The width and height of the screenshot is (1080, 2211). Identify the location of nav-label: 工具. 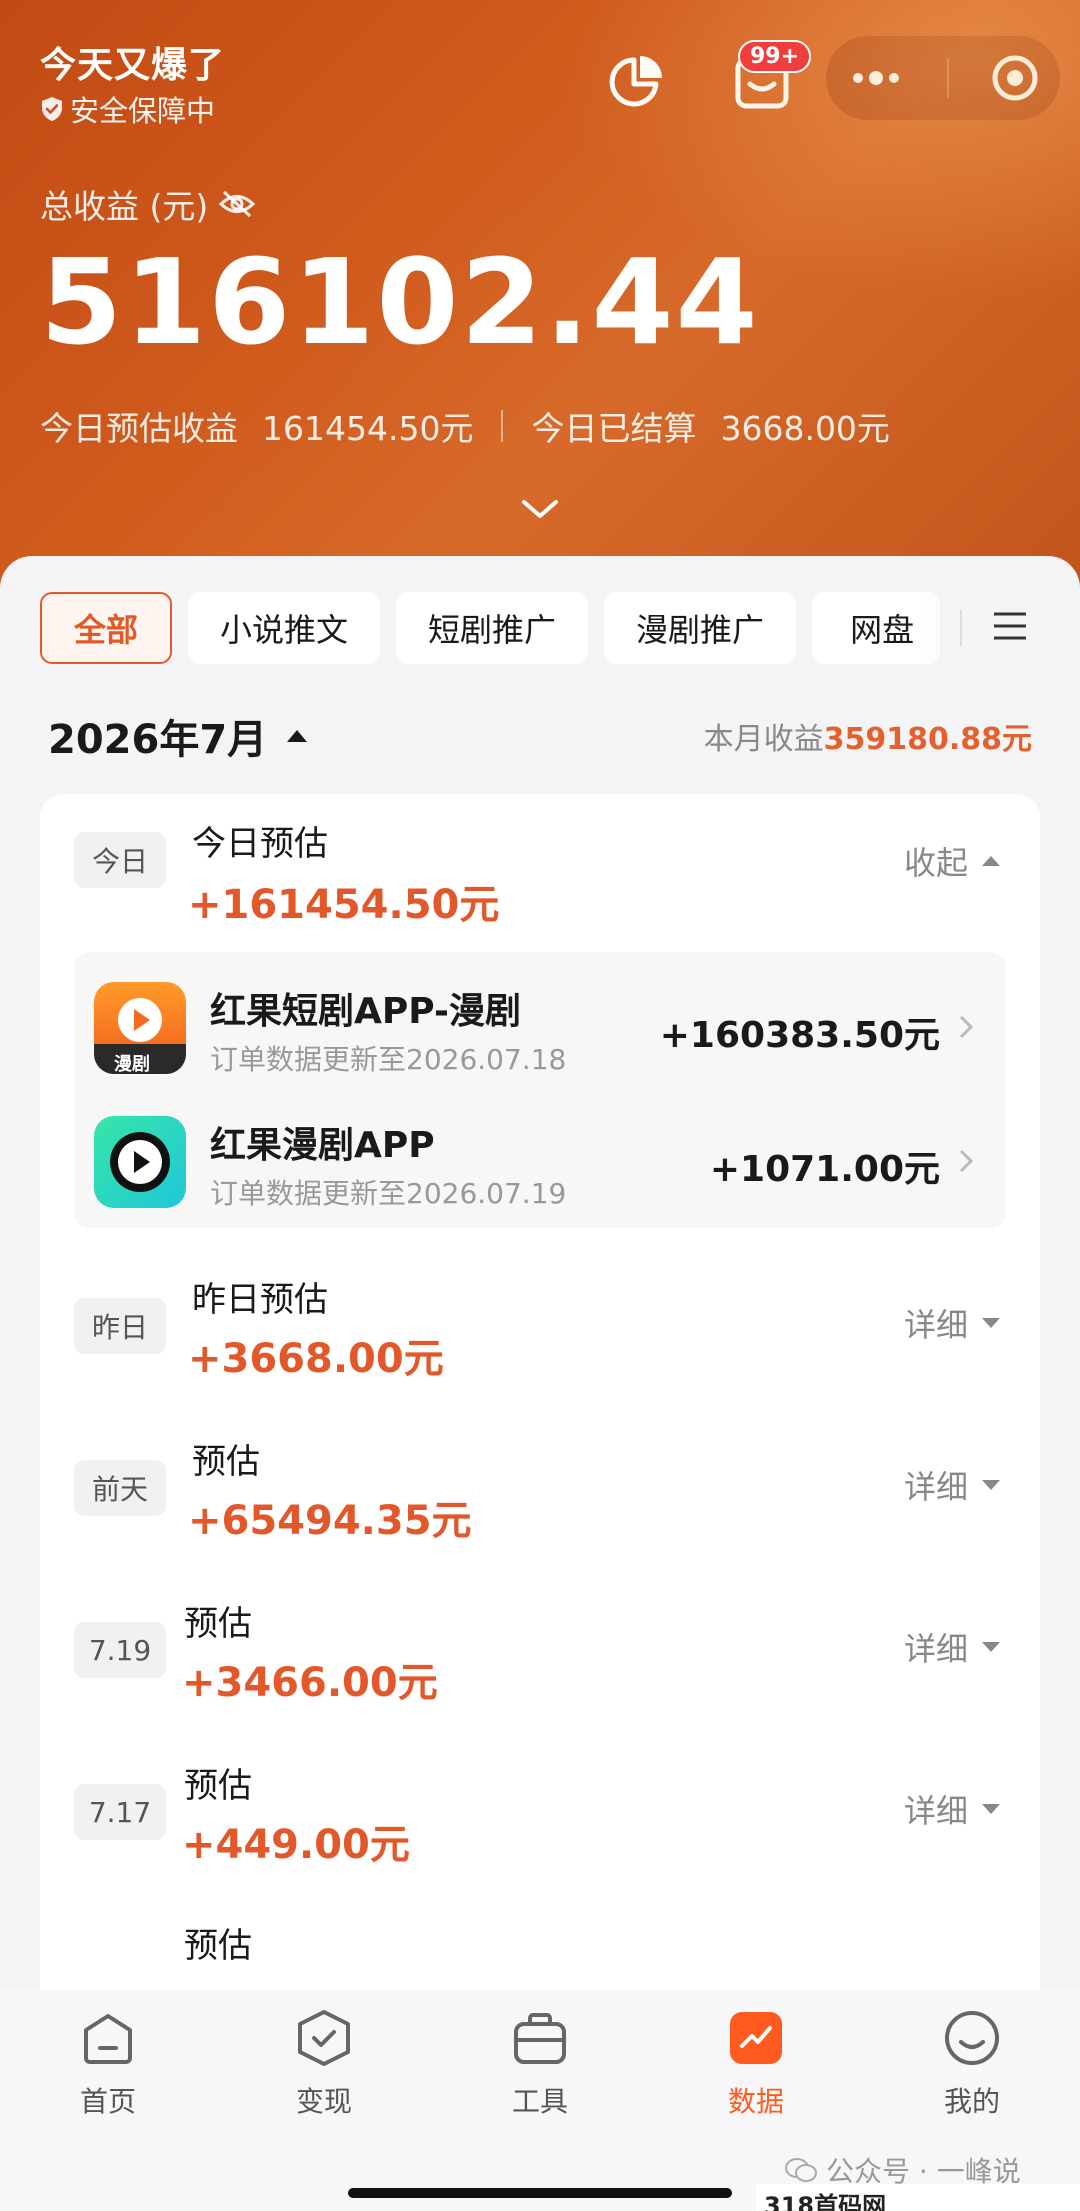
(539, 2101).